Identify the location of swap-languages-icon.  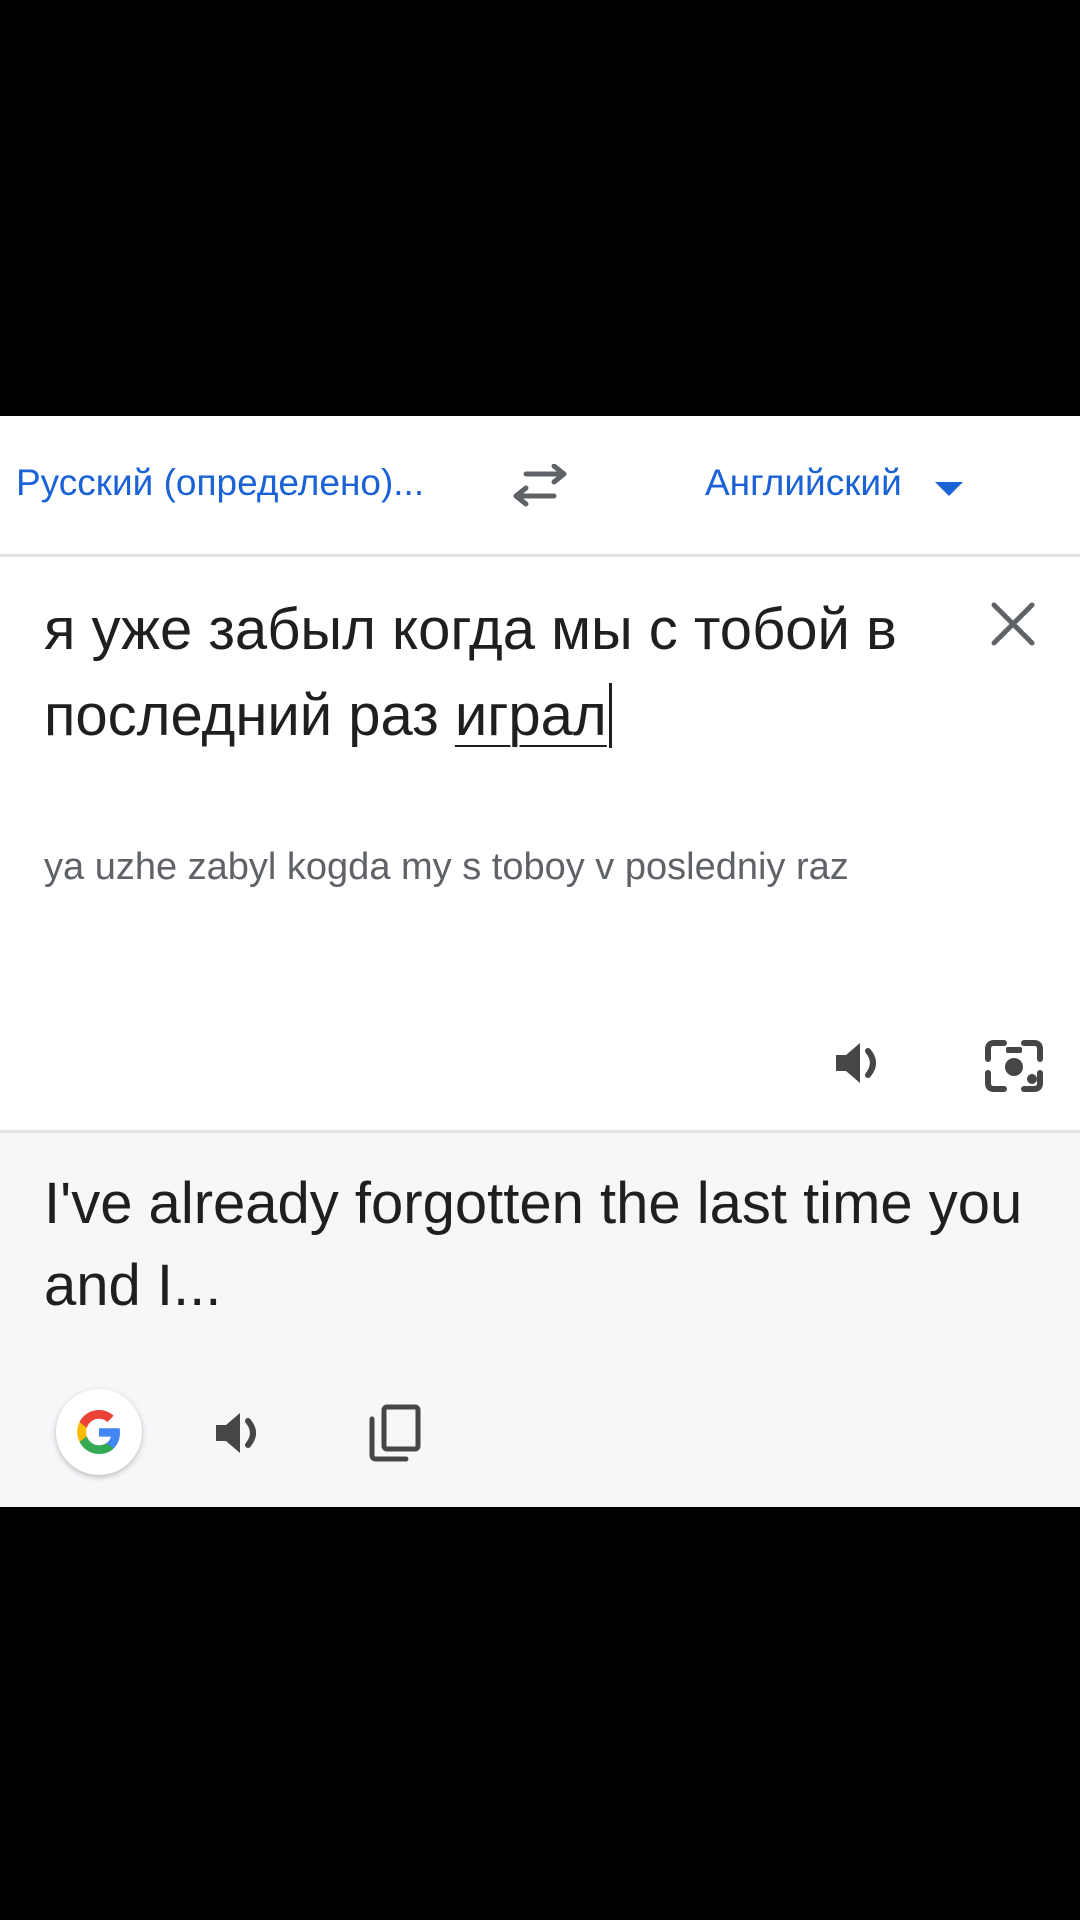
(540, 486).